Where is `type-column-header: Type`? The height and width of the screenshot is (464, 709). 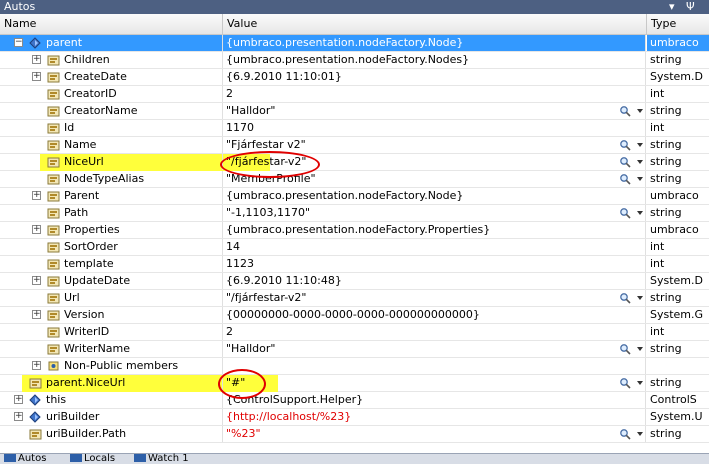 type-column-header: Type is located at coordinates (678, 24).